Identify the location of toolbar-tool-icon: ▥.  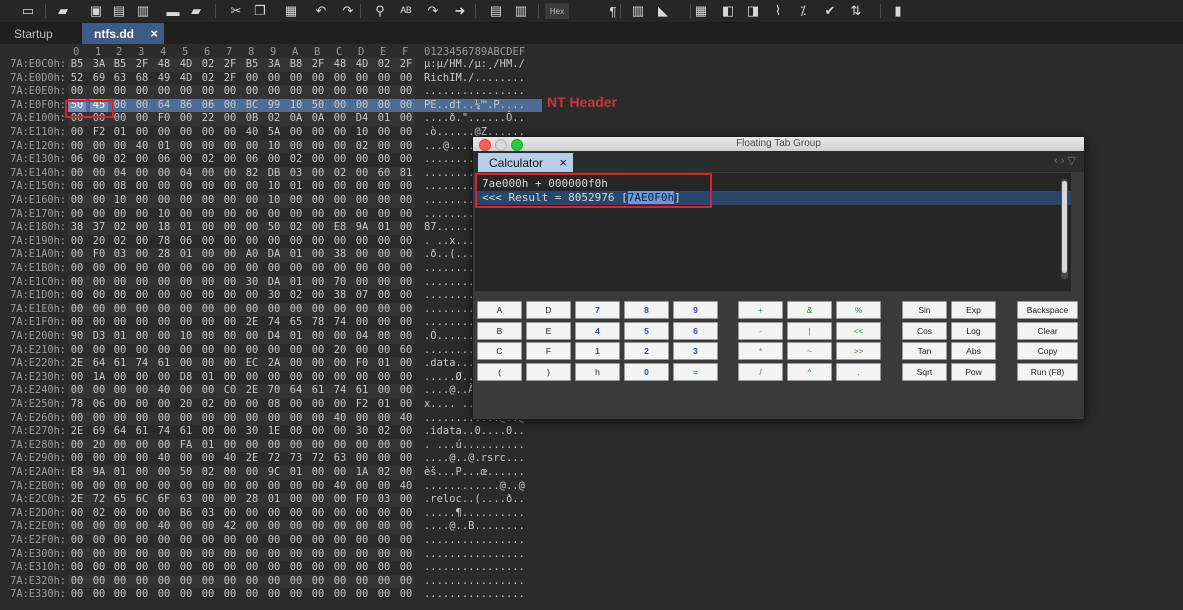
(638, 11).